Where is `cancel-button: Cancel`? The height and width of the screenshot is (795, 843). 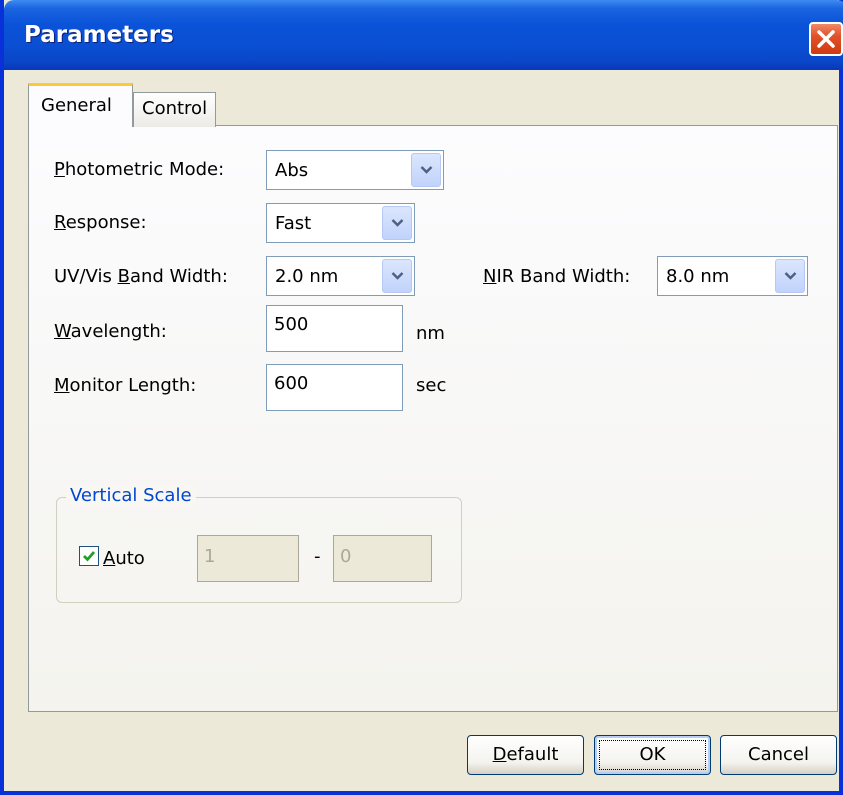
cancel-button: Cancel is located at coordinates (778, 755).